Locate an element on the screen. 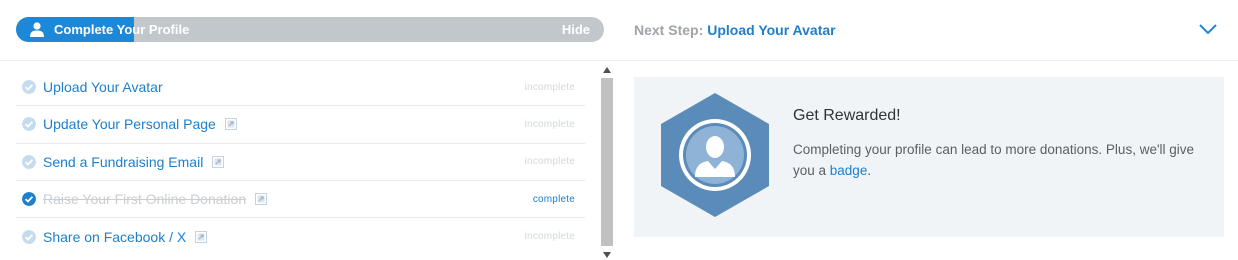 The image size is (1238, 260). profile-progress-bar: Complete Your Profile Hide is located at coordinates (310, 29).